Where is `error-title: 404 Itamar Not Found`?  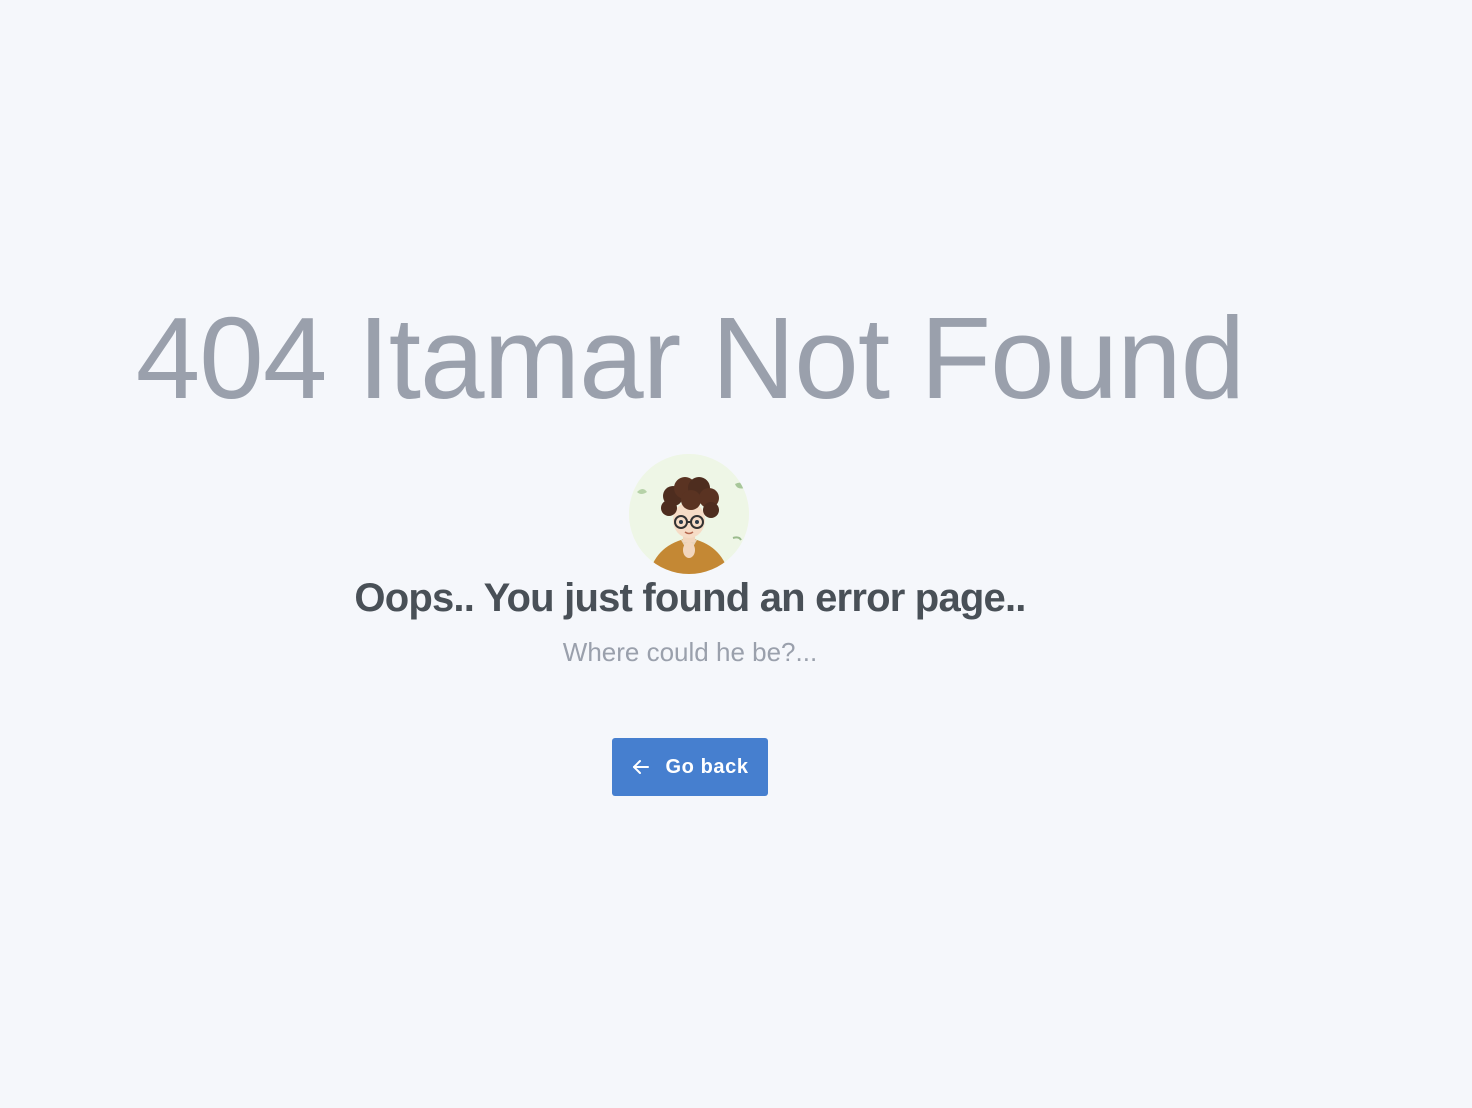
error-title: 404 Itamar Not Found is located at coordinates (690, 358).